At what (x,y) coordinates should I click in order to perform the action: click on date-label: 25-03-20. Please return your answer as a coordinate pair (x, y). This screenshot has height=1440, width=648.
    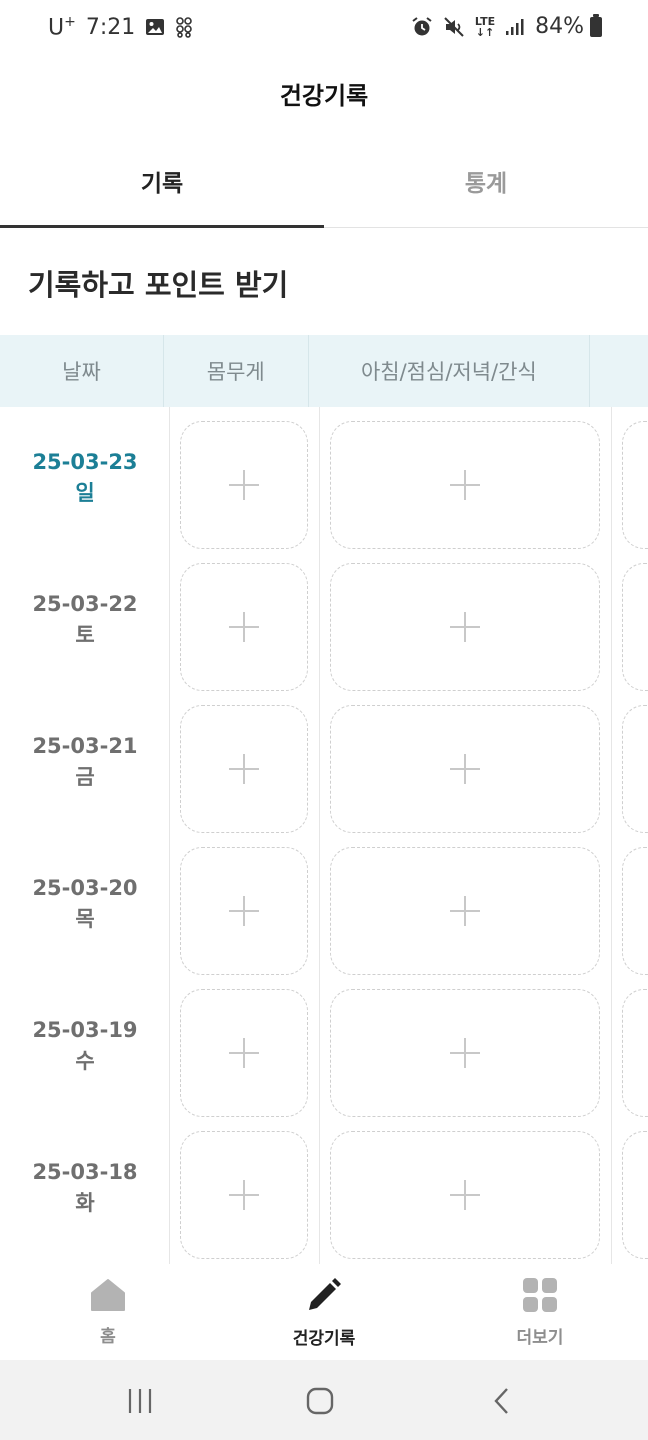
    Looking at the image, I should click on (85, 888).